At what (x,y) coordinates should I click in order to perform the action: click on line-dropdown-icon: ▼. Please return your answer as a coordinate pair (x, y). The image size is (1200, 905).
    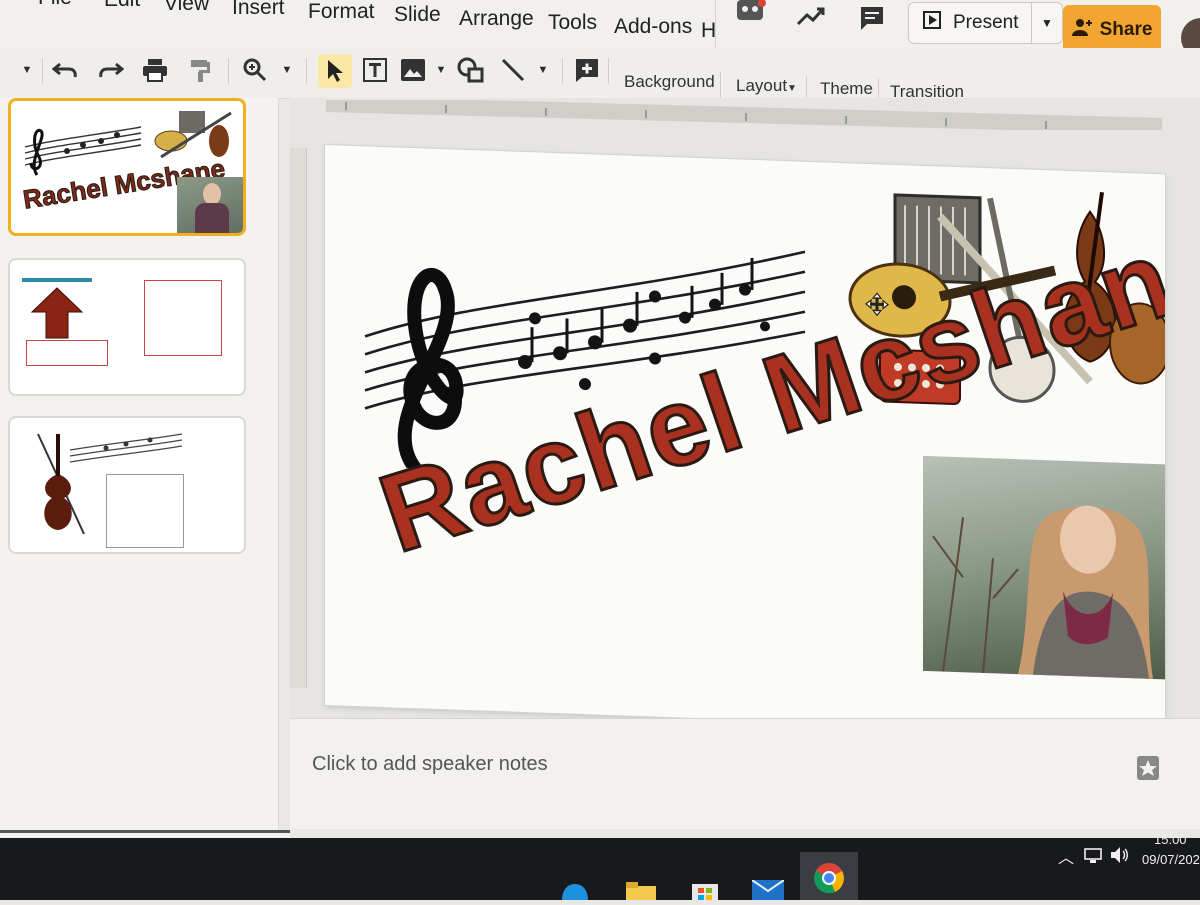
    Looking at the image, I should click on (543, 70).